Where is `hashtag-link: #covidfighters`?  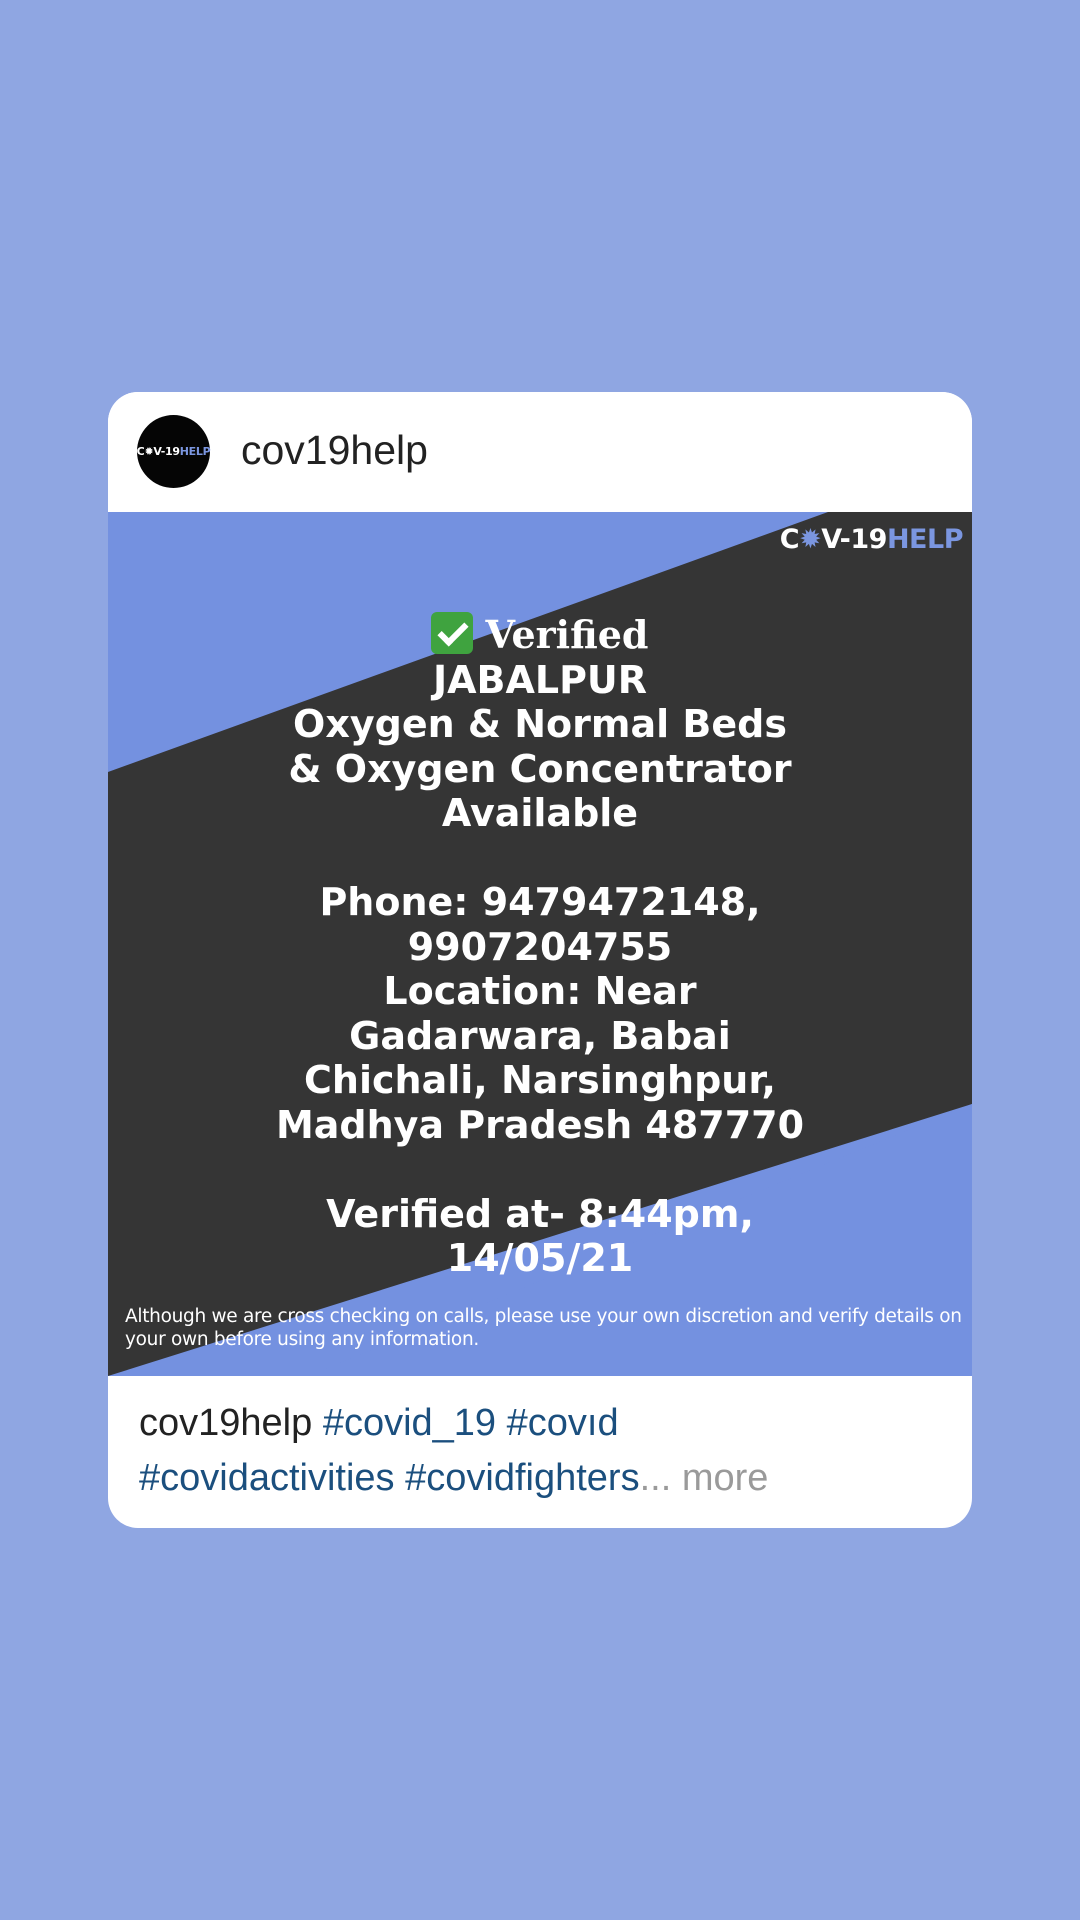 hashtag-link: #covidfighters is located at coordinates (522, 1478).